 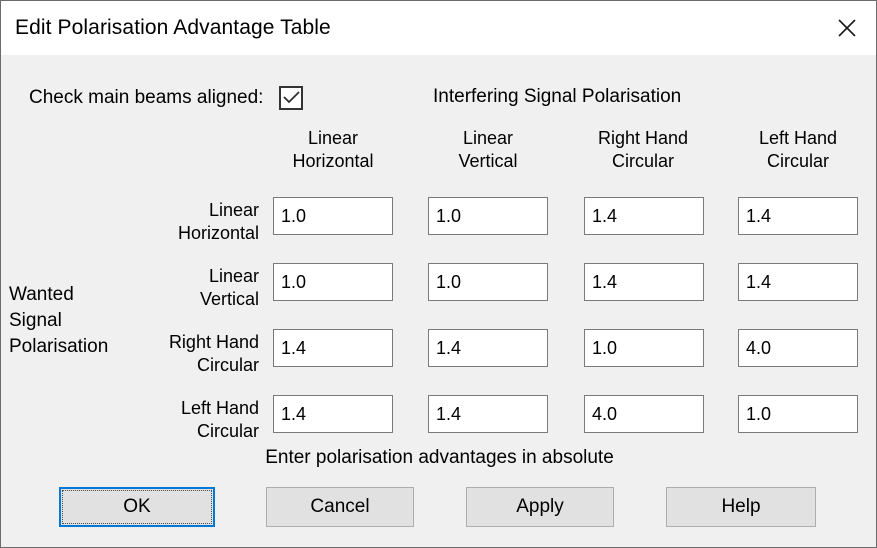 I want to click on row-header-2: Right Hand Circular, so click(x=169, y=354).